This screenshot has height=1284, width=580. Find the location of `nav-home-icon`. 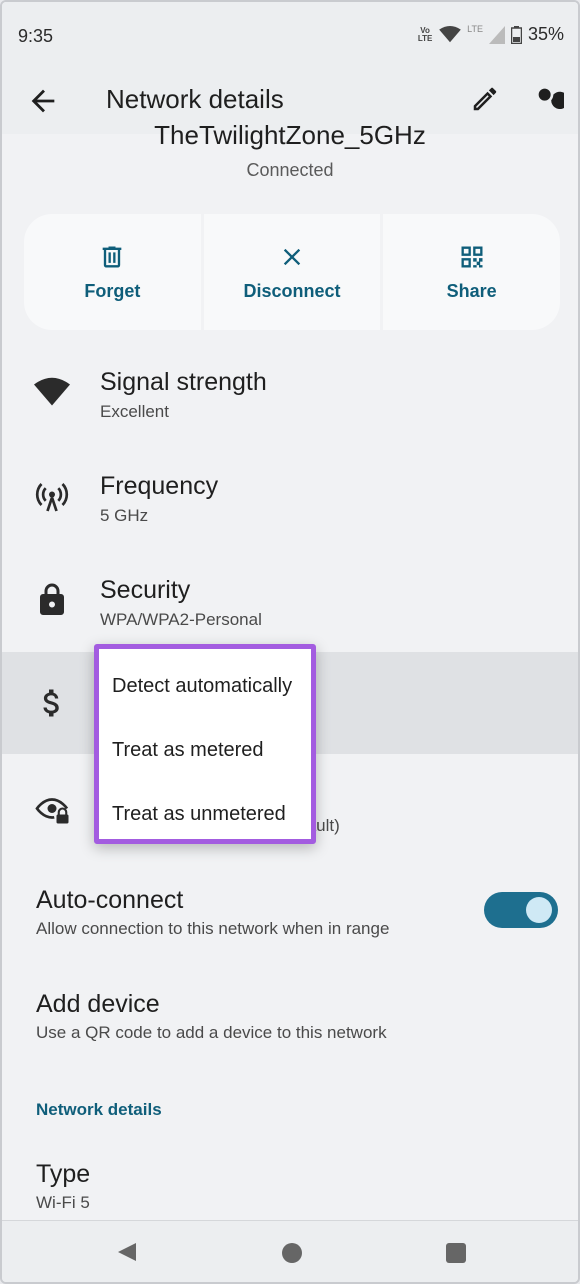

nav-home-icon is located at coordinates (292, 1253).